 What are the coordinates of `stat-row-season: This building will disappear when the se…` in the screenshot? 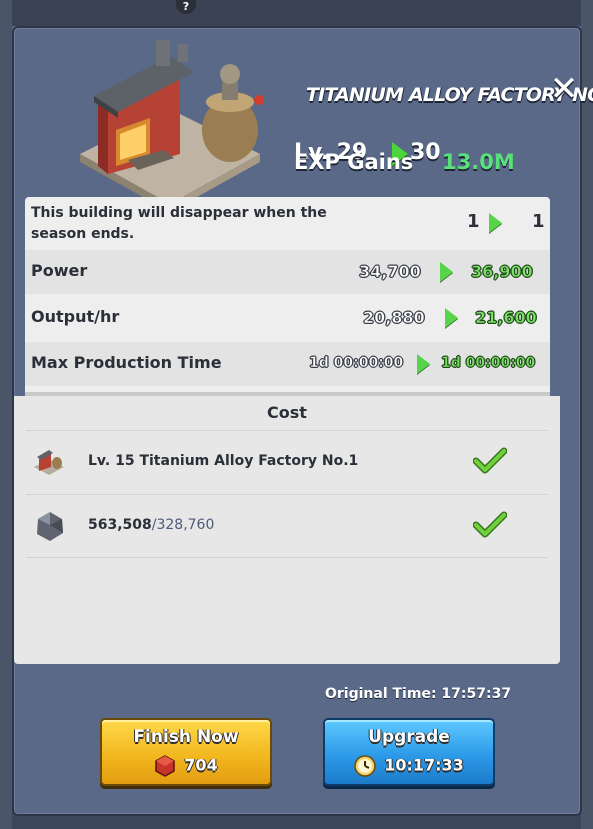 It's located at (287, 222).